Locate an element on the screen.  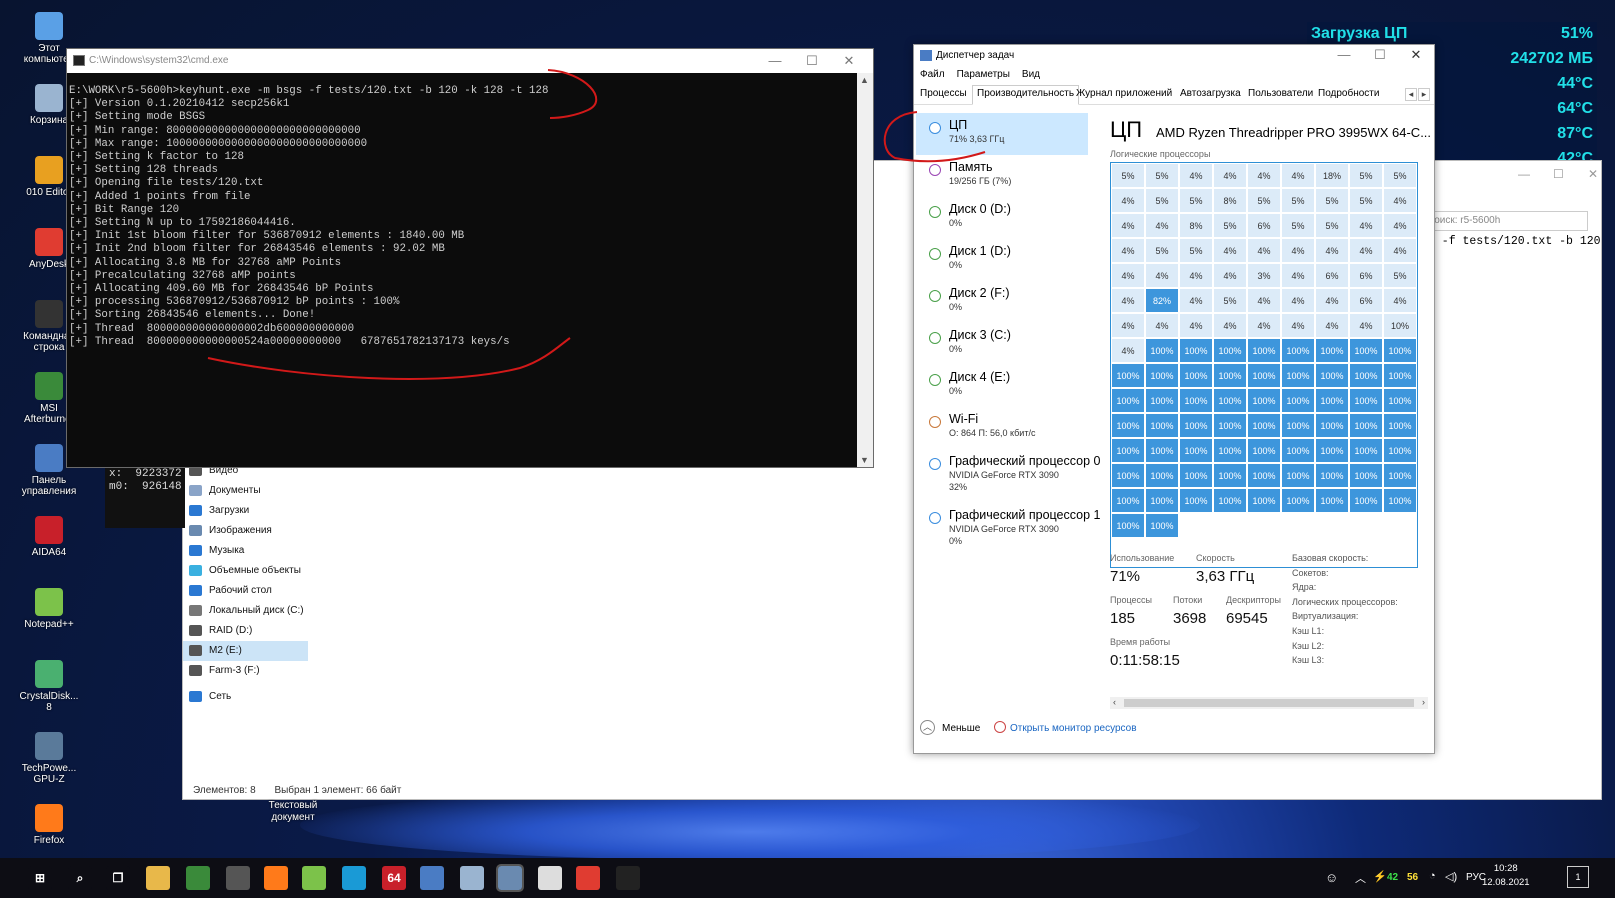
fewer-details-button: Меньше is located at coordinates (961, 728).